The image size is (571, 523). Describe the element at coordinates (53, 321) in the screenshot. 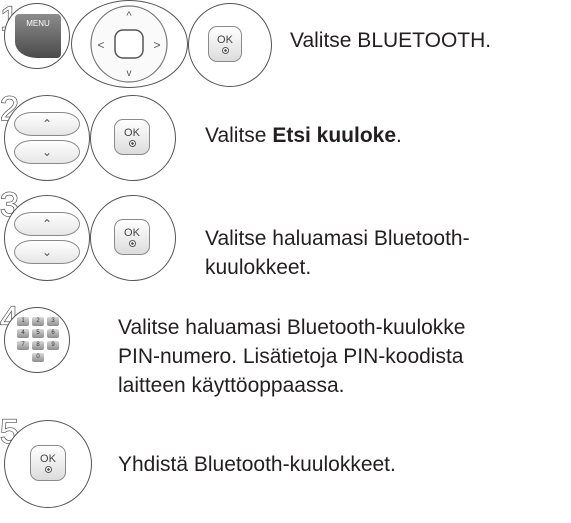

I see `key-3: 3` at that location.